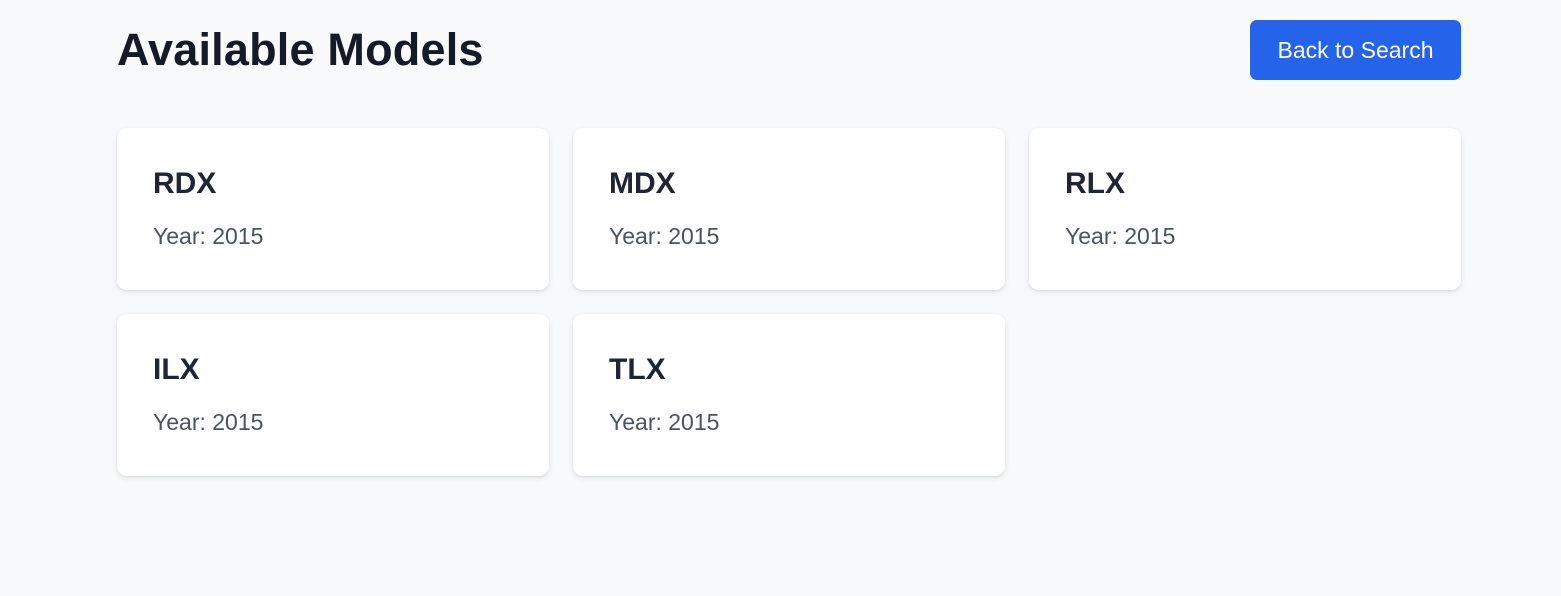 The height and width of the screenshot is (596, 1561). Describe the element at coordinates (185, 183) in the screenshot. I see `model-name: RDX` at that location.